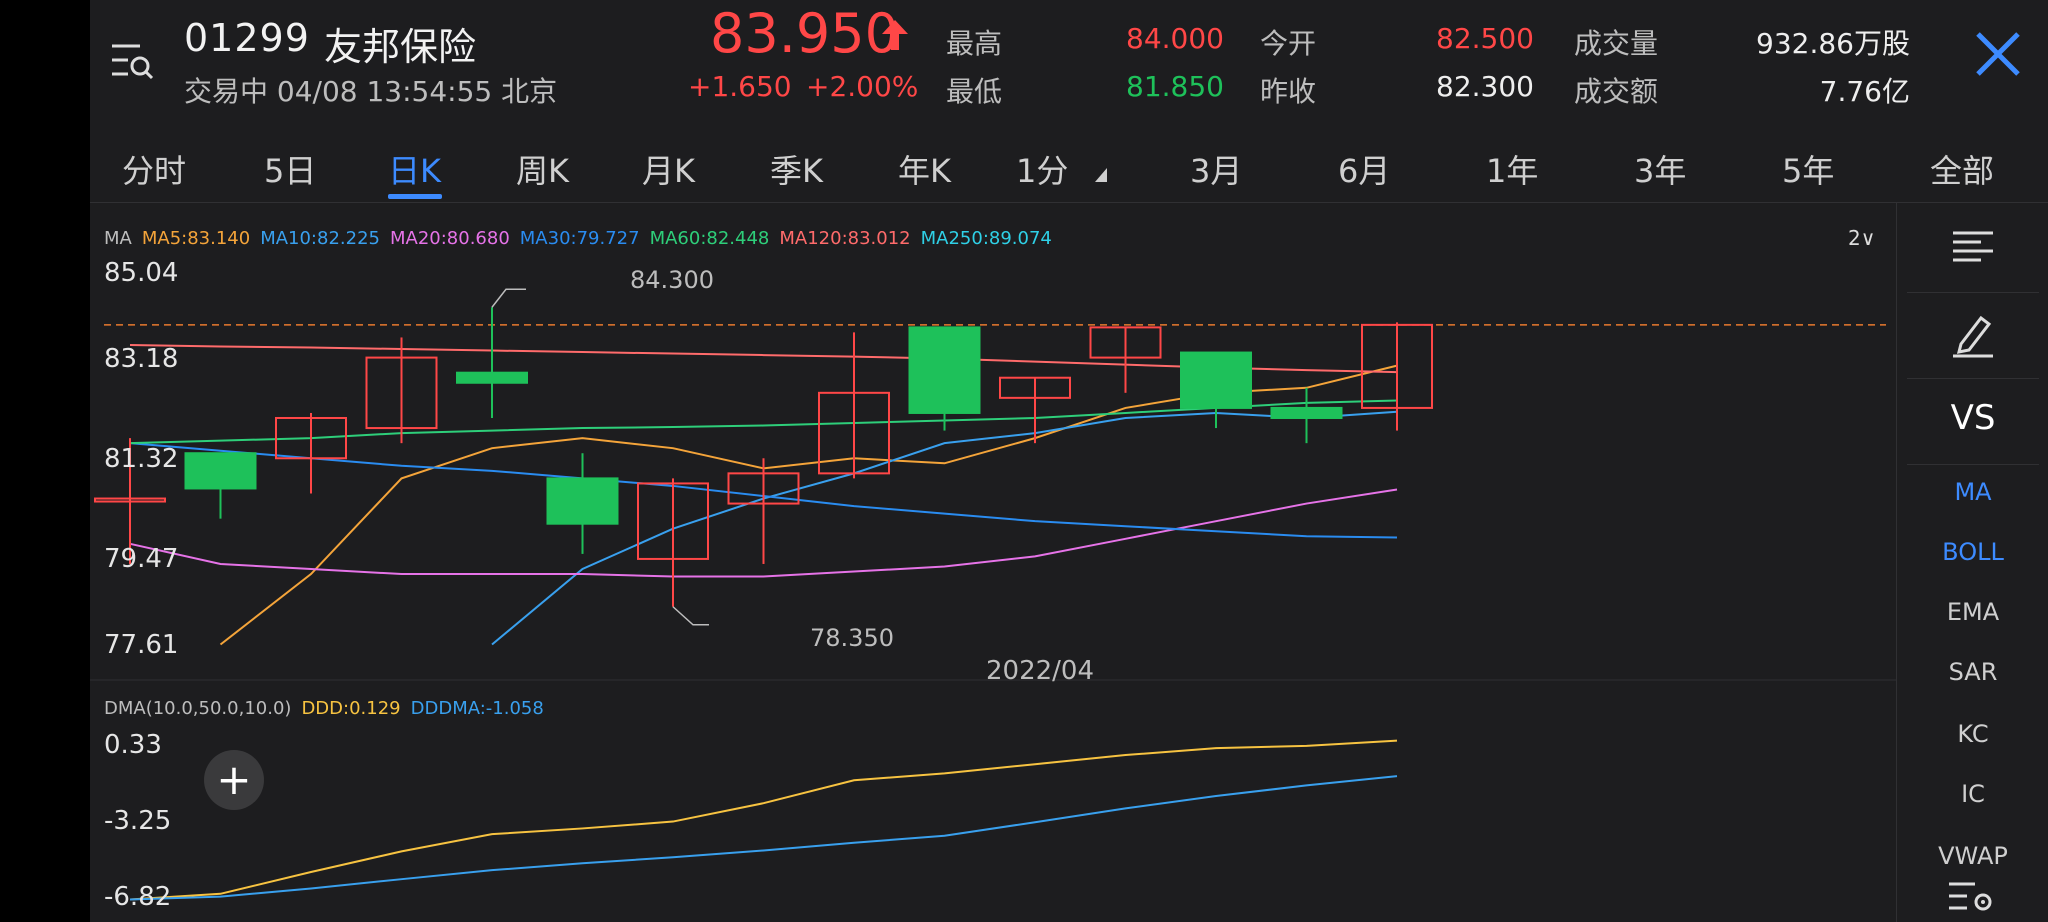 This screenshot has width=2048, height=922. Describe the element at coordinates (986, 238) in the screenshot. I see `ma250-value: MA250:89.074` at that location.